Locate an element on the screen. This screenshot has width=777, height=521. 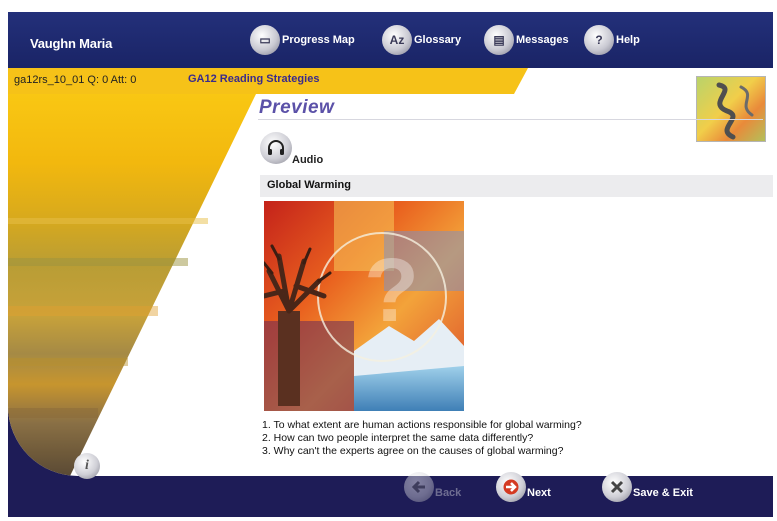
global-warming-illustration: ? is located at coordinates (364, 306).